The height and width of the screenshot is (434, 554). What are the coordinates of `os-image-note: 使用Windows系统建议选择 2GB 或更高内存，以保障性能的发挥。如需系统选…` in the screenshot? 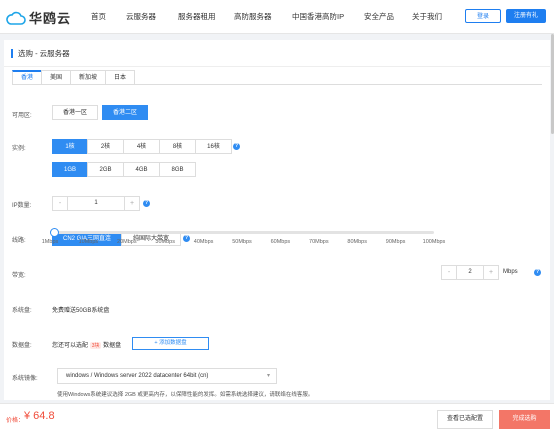 It's located at (185, 395).